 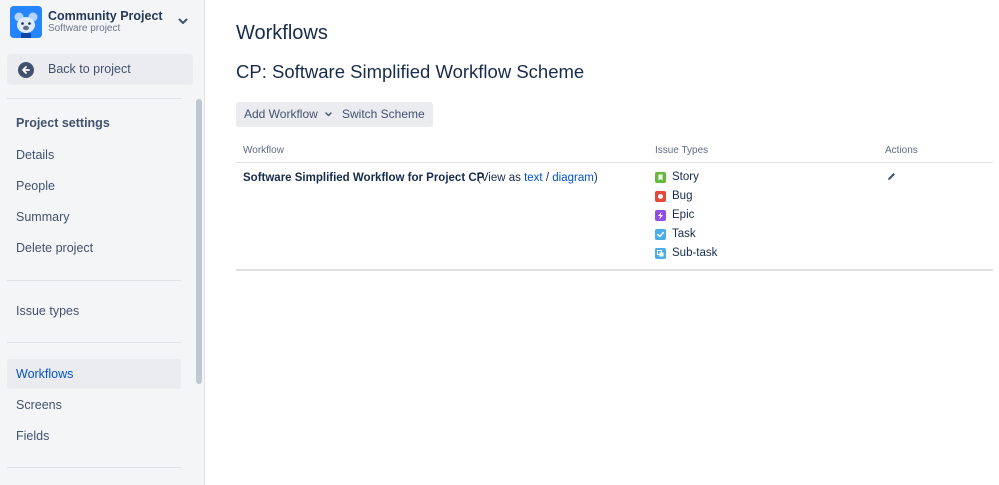 I want to click on issue-type-label: Bug, so click(x=682, y=196).